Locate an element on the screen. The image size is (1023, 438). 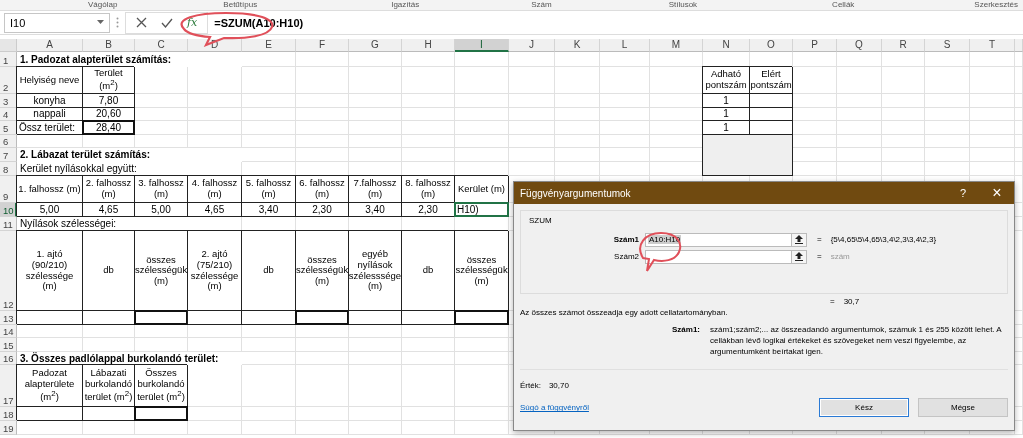
cancel-icon is located at coordinates (141, 22).